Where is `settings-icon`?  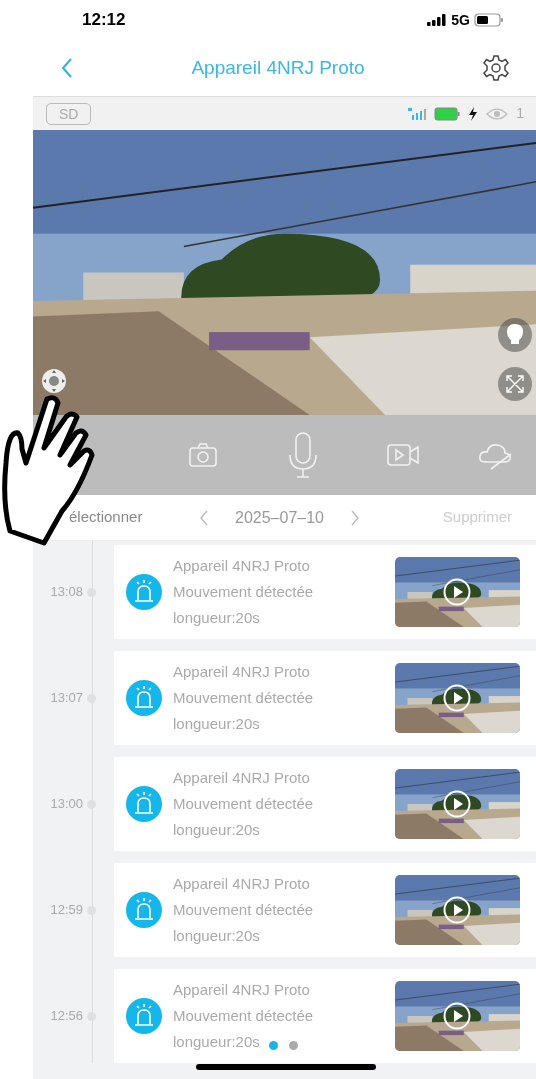
settings-icon is located at coordinates (496, 68).